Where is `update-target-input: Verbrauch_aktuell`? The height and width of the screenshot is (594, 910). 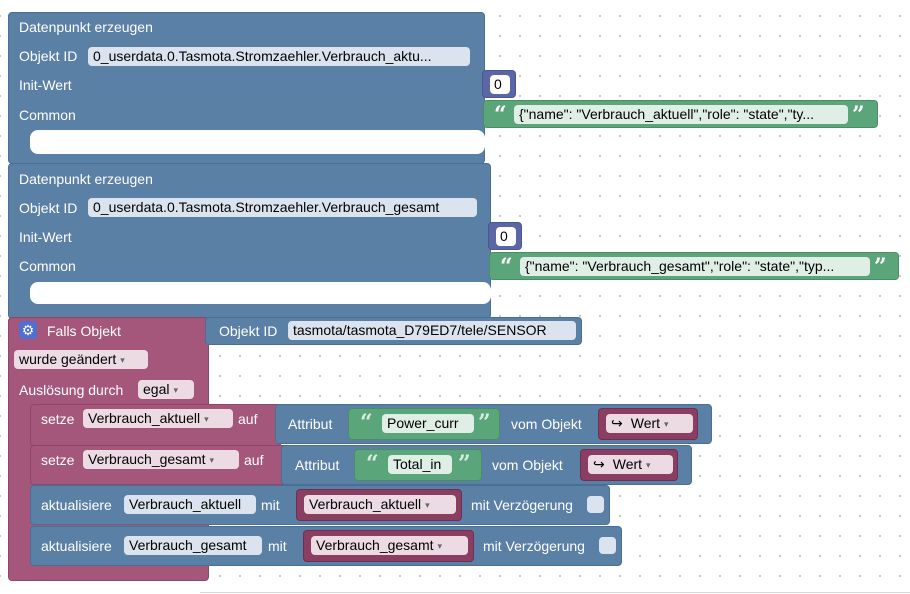
update-target-input: Verbrauch_aktuell is located at coordinates (190, 504).